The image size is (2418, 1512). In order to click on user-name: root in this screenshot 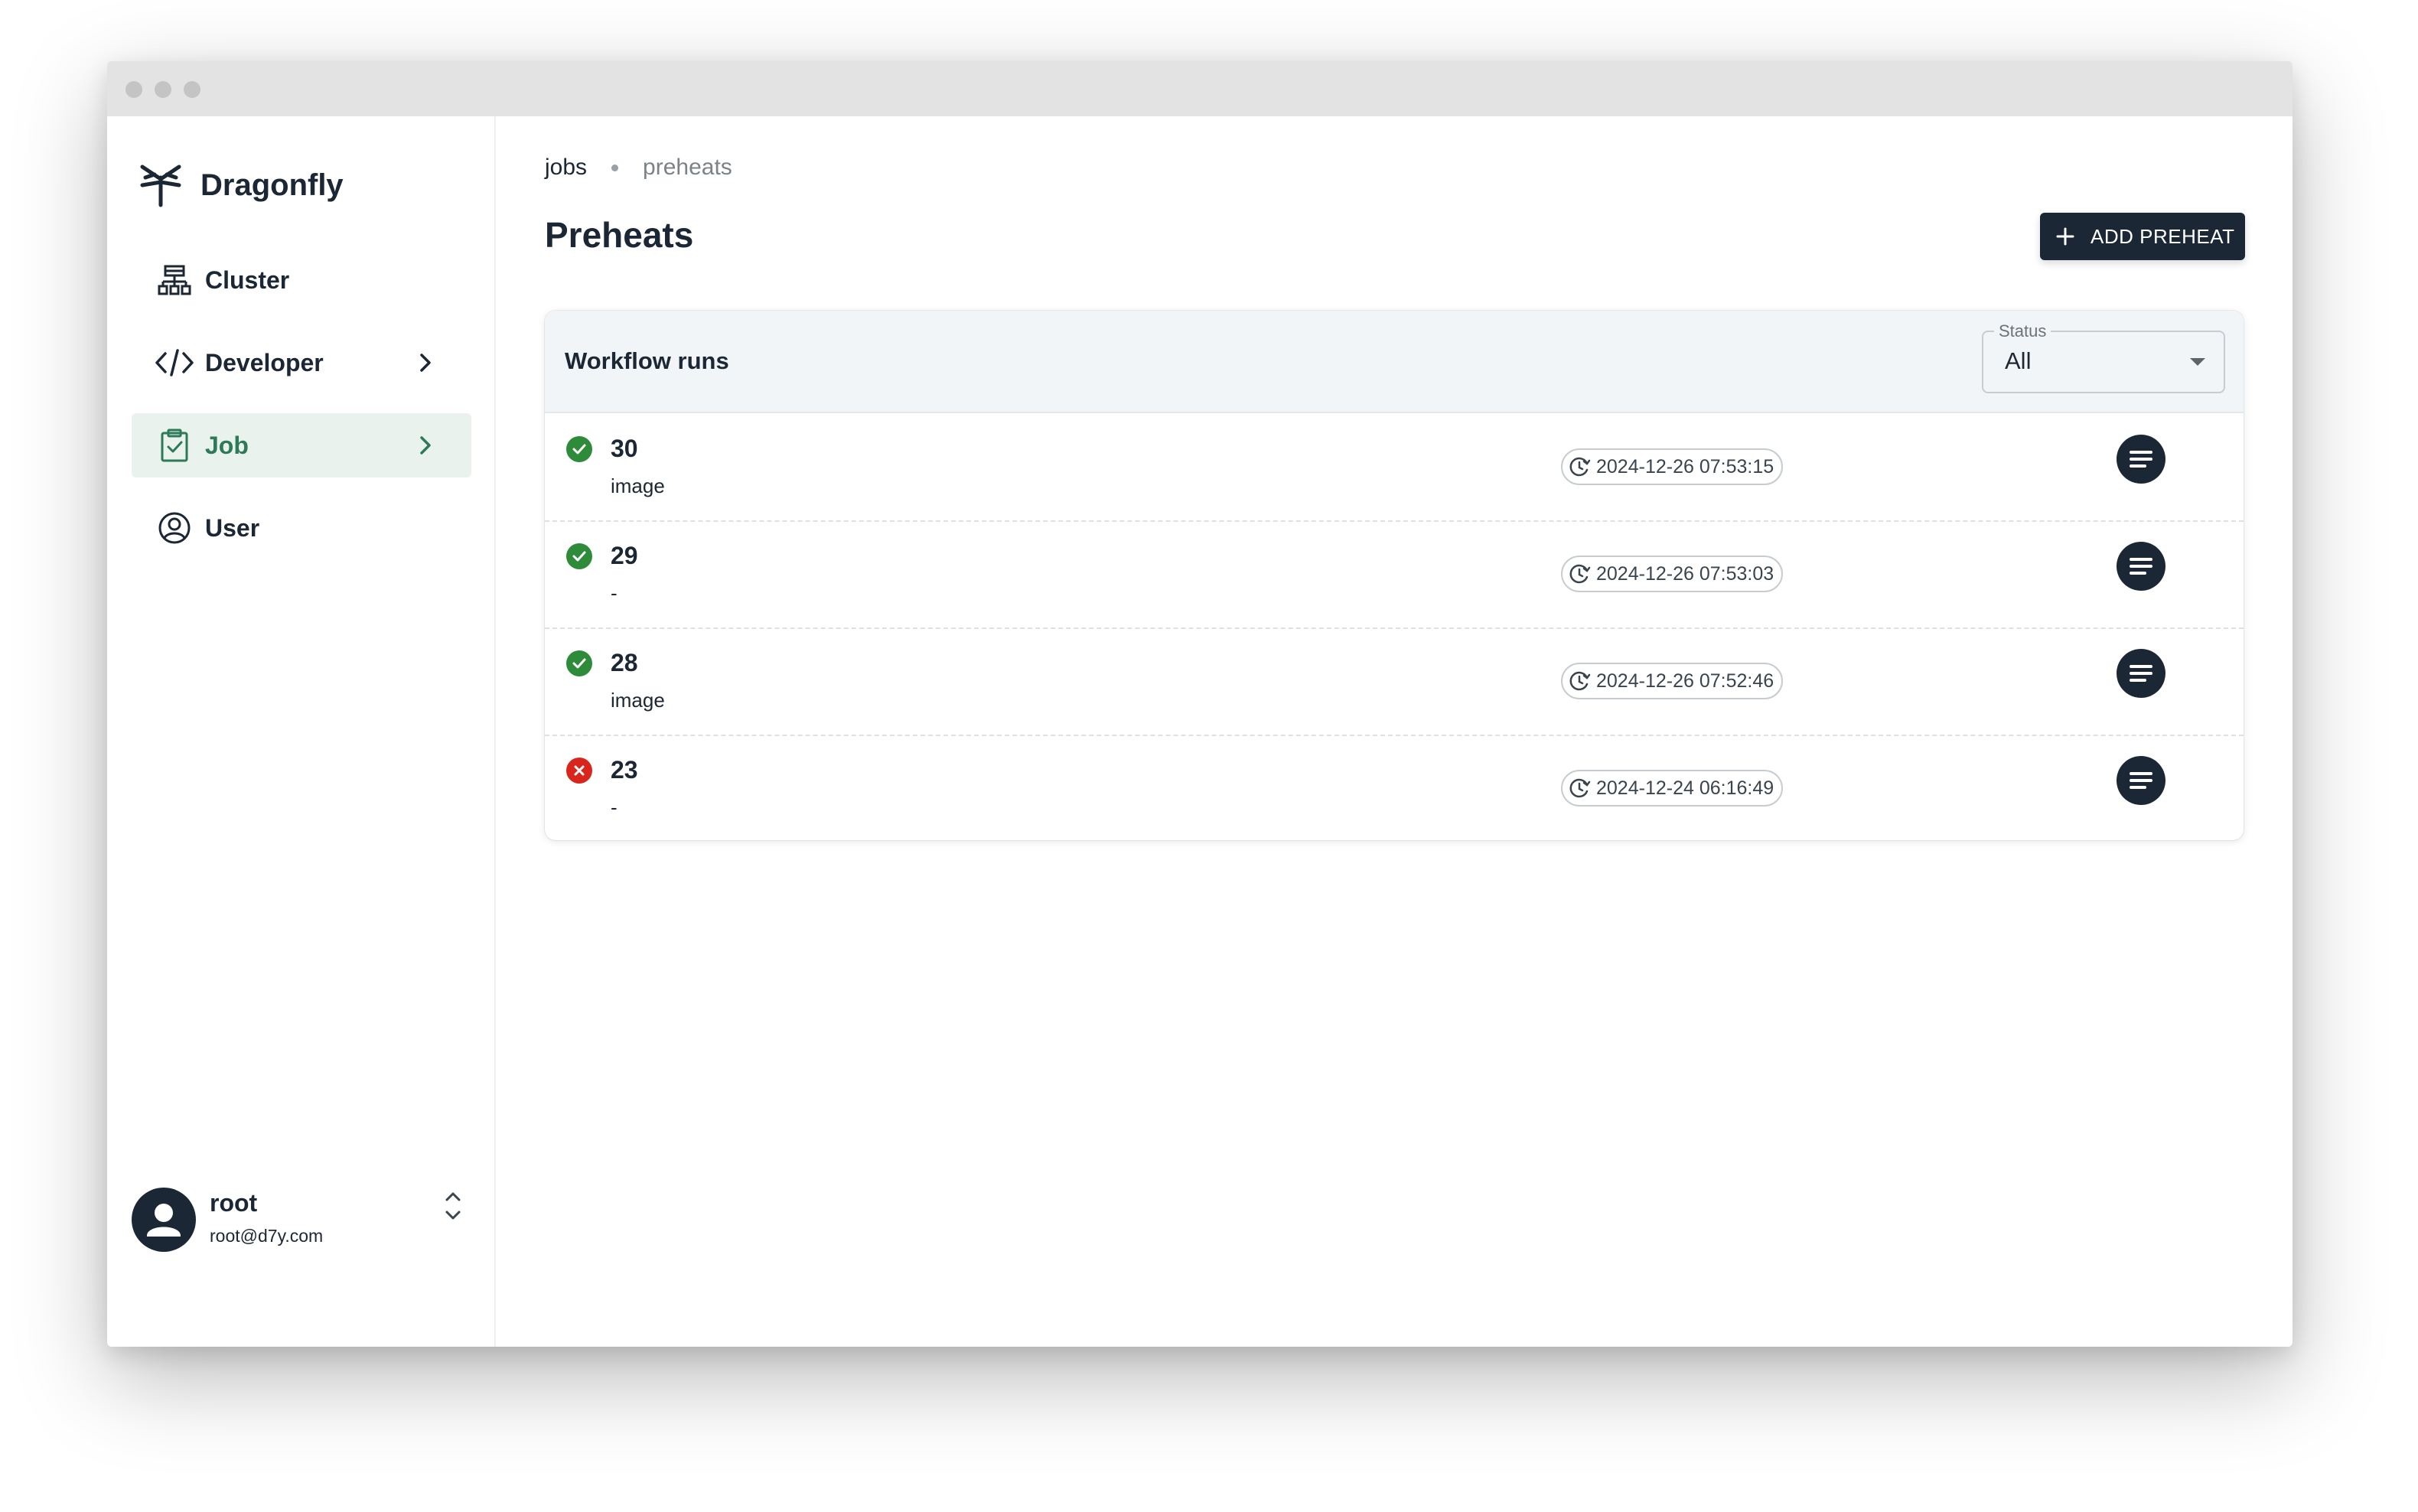, I will do `click(234, 1203)`.